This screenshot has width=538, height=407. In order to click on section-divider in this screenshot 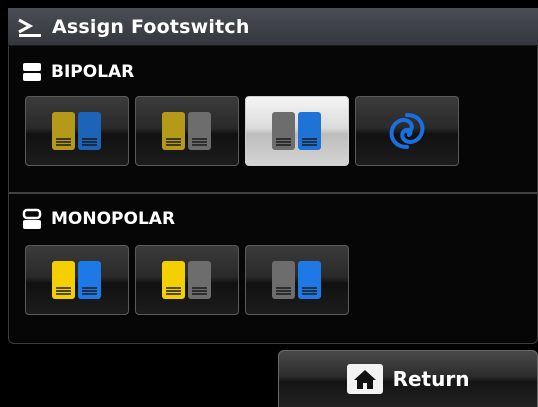, I will do `click(273, 193)`.